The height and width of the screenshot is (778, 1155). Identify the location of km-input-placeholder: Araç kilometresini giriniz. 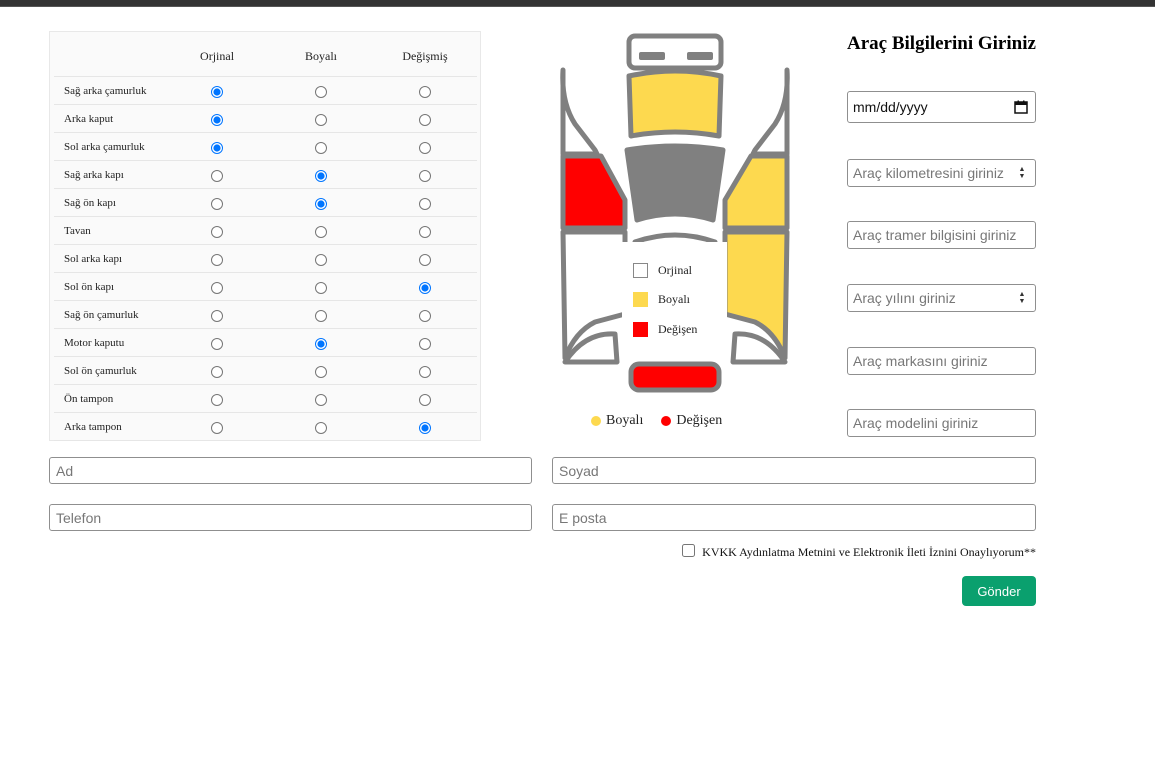
(928, 173).